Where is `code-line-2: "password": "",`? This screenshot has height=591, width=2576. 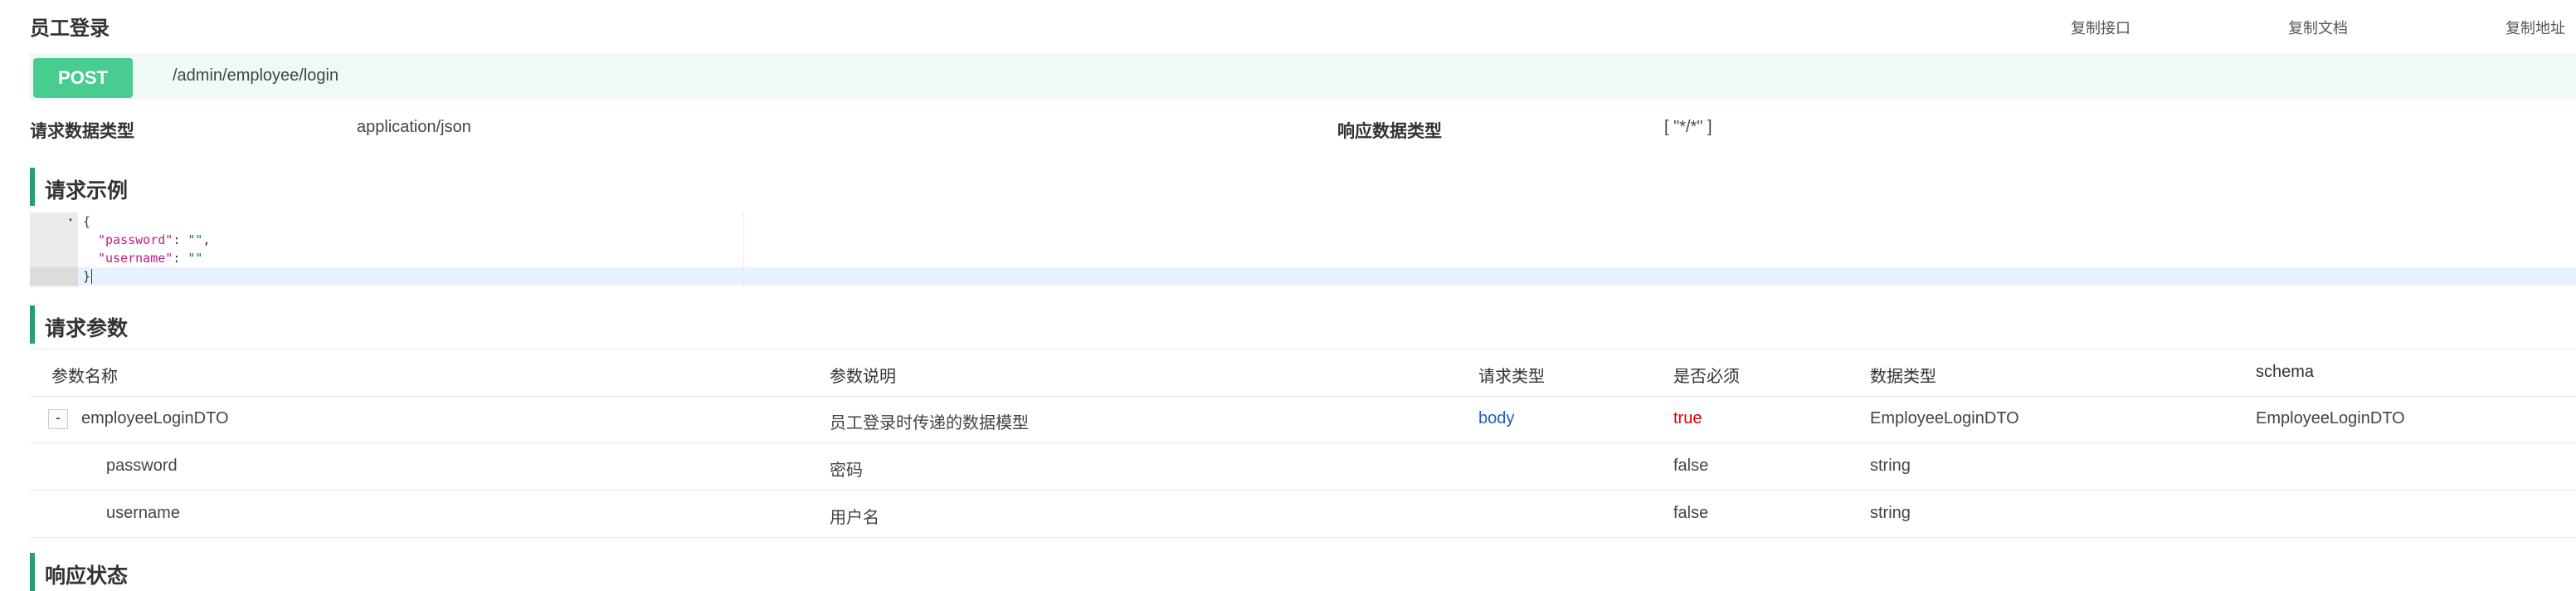
code-line-2: "password": "", is located at coordinates (154, 239).